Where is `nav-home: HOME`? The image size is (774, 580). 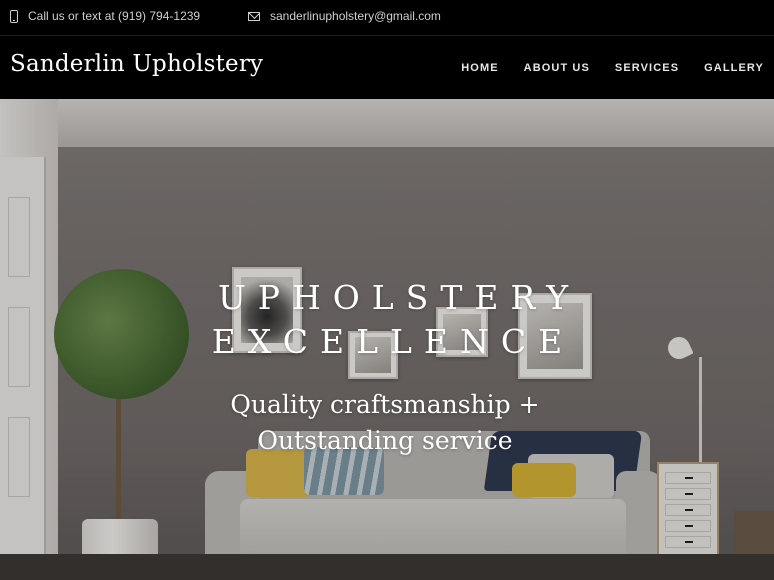 nav-home: HOME is located at coordinates (479, 68).